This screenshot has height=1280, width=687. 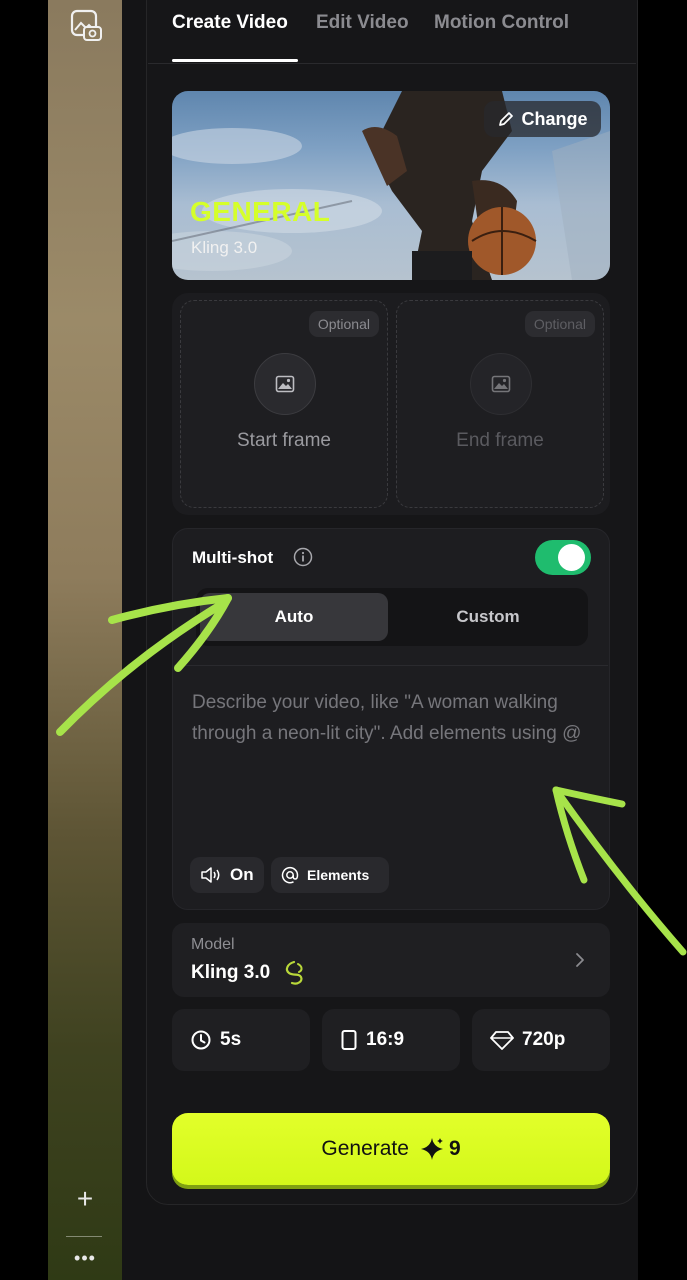 What do you see at coordinates (385, 1039) in the screenshot?
I see `ratio-value: 16:9` at bounding box center [385, 1039].